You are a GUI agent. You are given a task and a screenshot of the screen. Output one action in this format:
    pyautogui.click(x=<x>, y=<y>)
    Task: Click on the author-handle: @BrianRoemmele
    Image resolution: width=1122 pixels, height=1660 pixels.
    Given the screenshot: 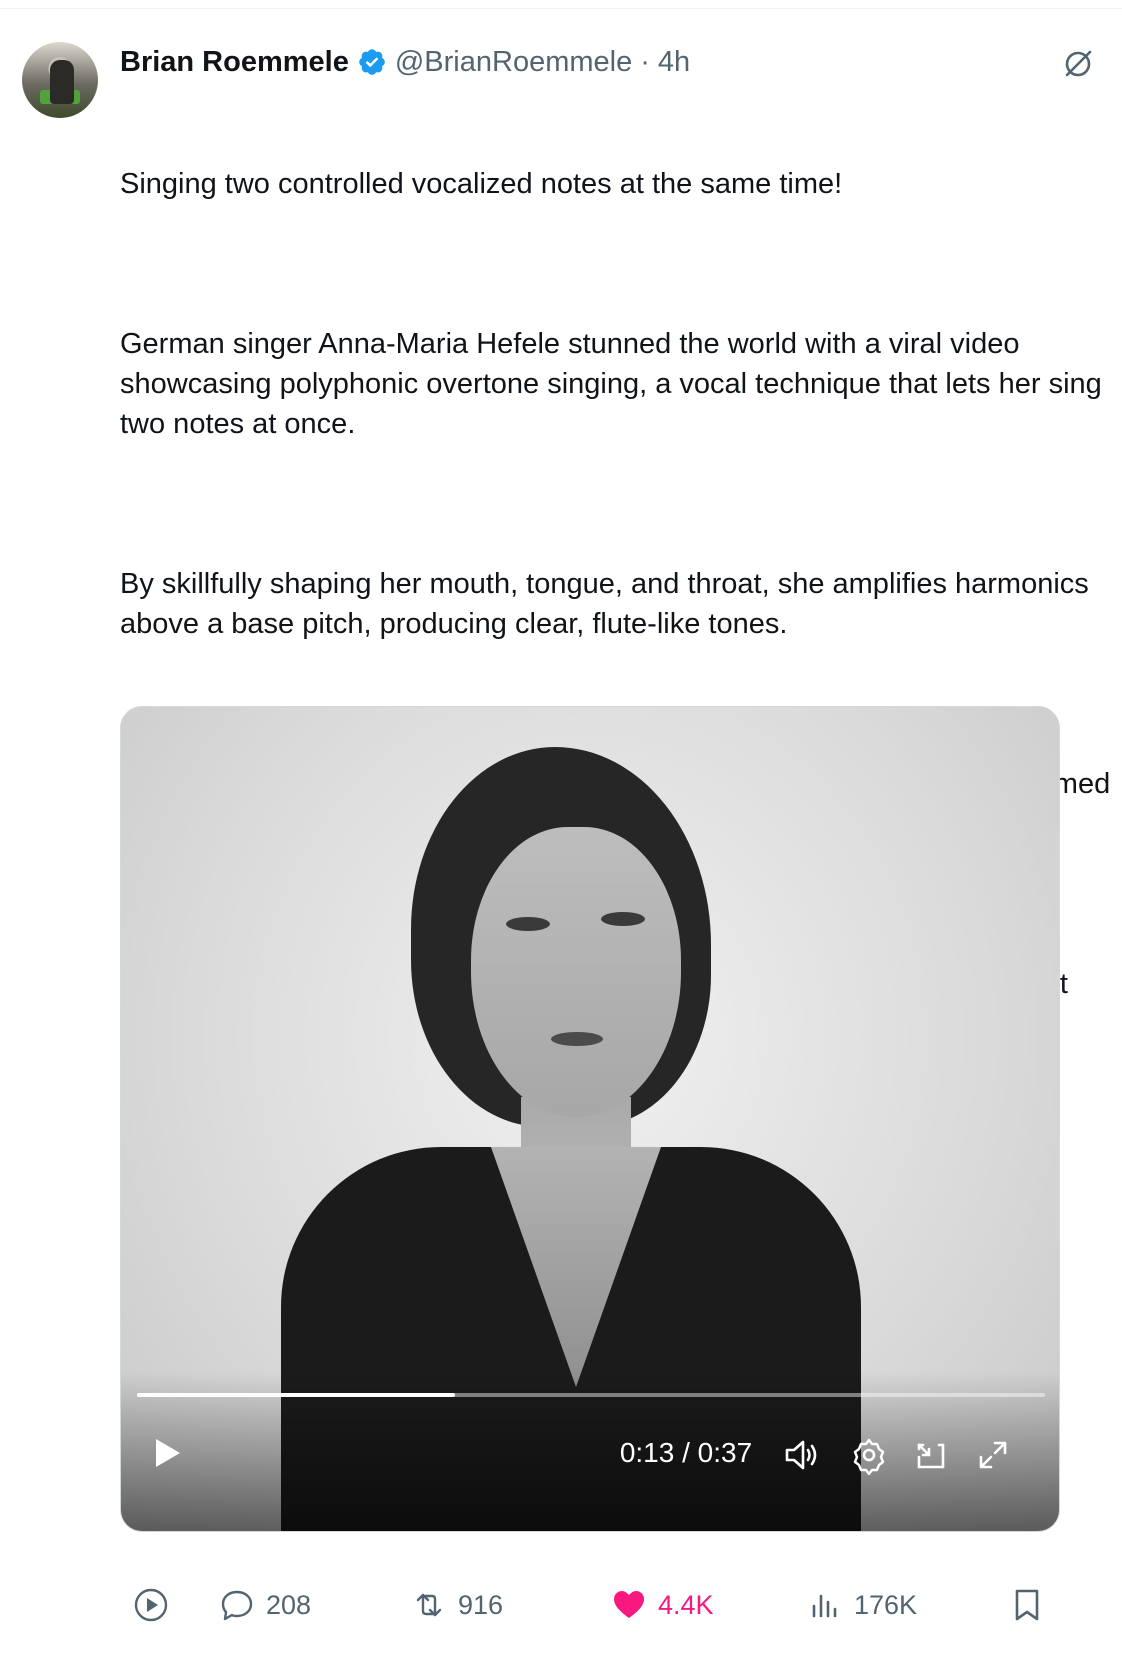 What is the action you would take?
    pyautogui.click(x=513, y=62)
    